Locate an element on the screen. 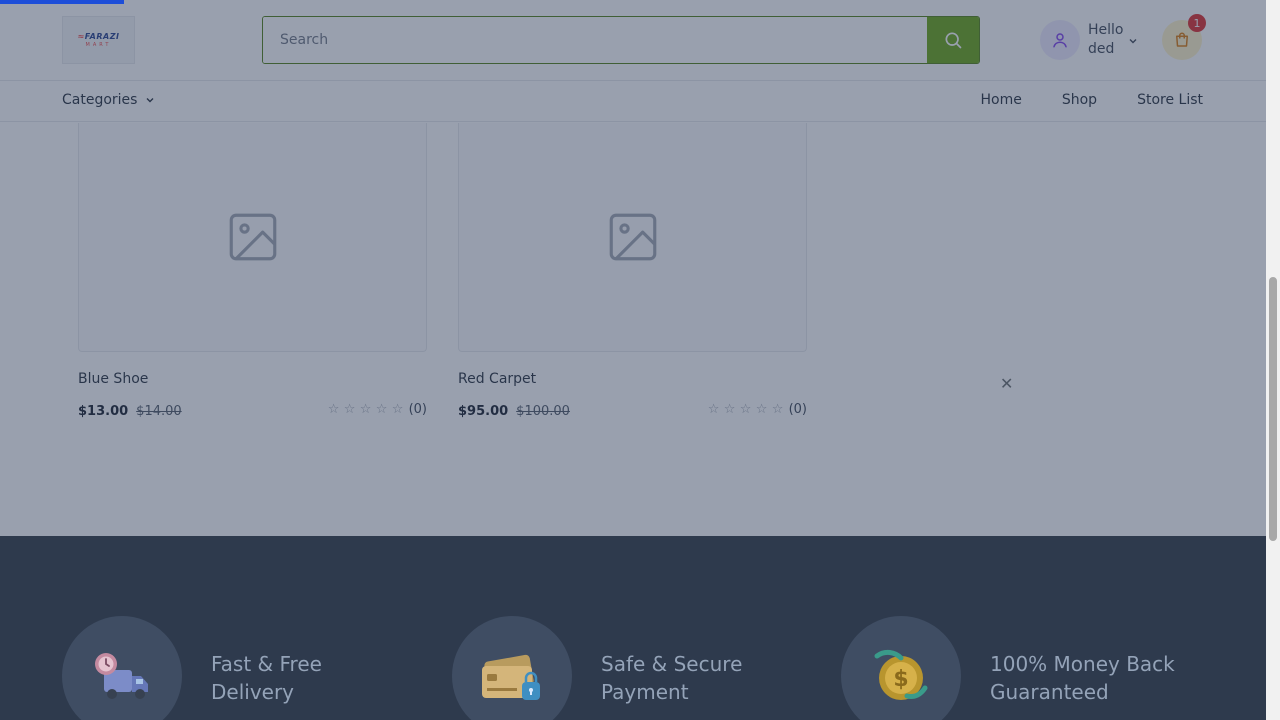  money-coin-icon: $ is located at coordinates (901, 674).